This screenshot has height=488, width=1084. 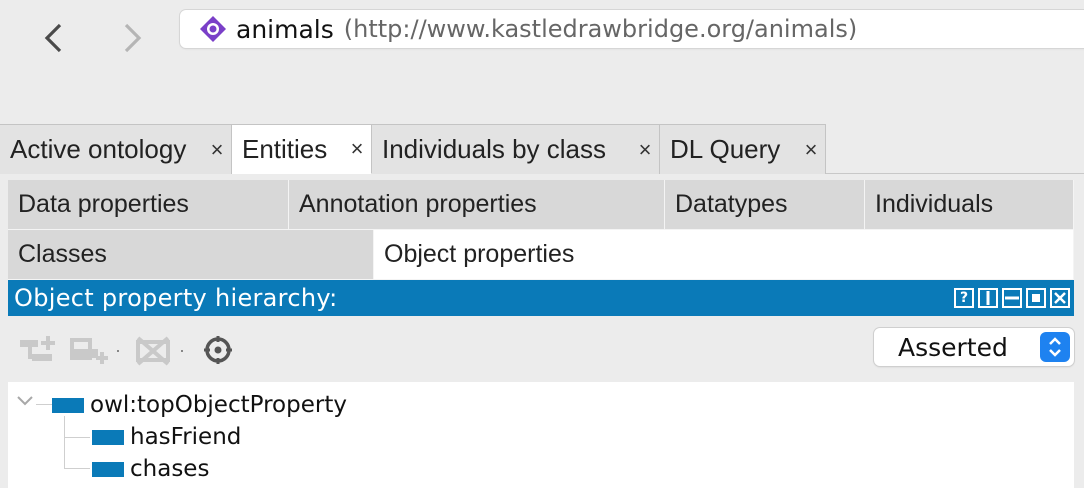 I want to click on tab-active-ontology: Active ontology ×, so click(x=116, y=149).